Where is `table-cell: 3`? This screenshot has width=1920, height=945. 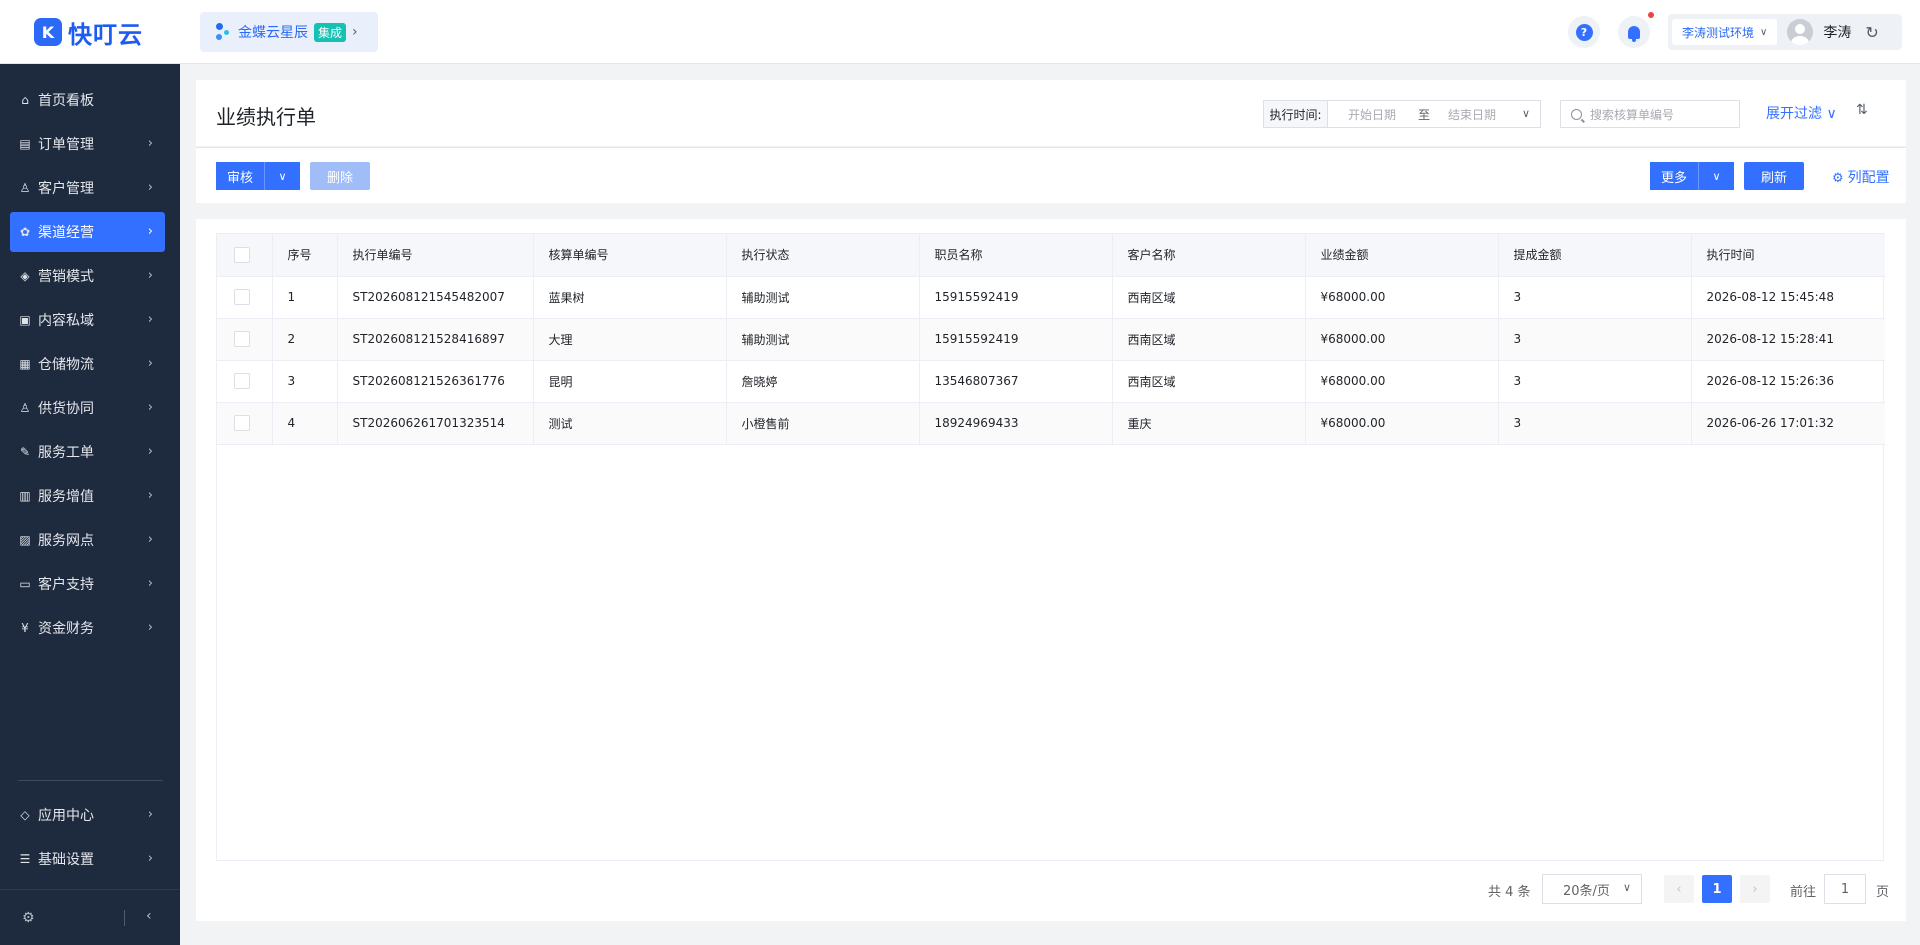 table-cell: 3 is located at coordinates (305, 381).